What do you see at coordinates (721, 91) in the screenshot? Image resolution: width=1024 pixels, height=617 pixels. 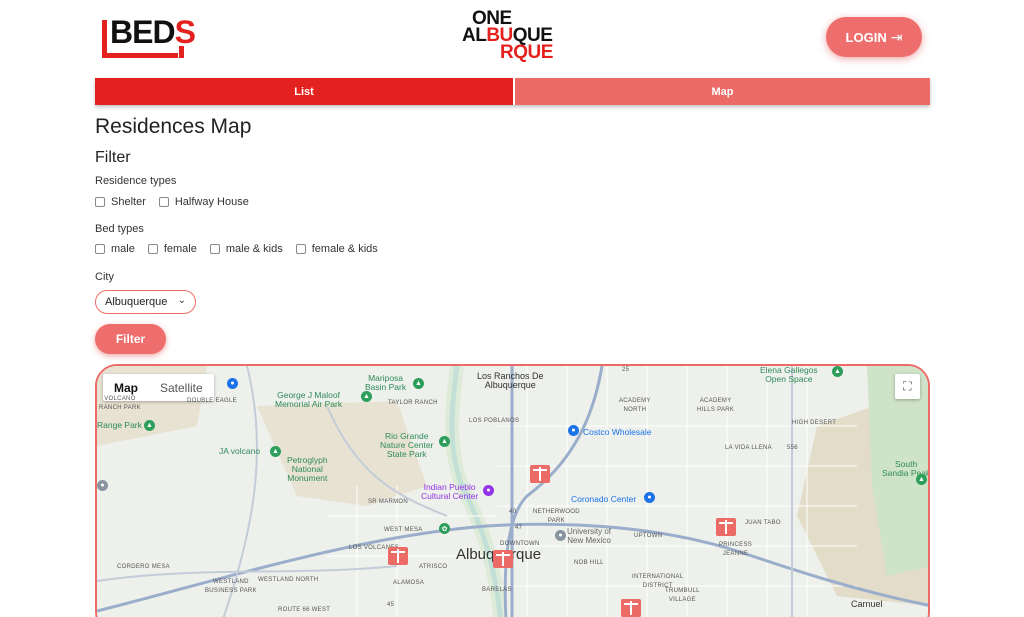 I see `tab-map: Map` at bounding box center [721, 91].